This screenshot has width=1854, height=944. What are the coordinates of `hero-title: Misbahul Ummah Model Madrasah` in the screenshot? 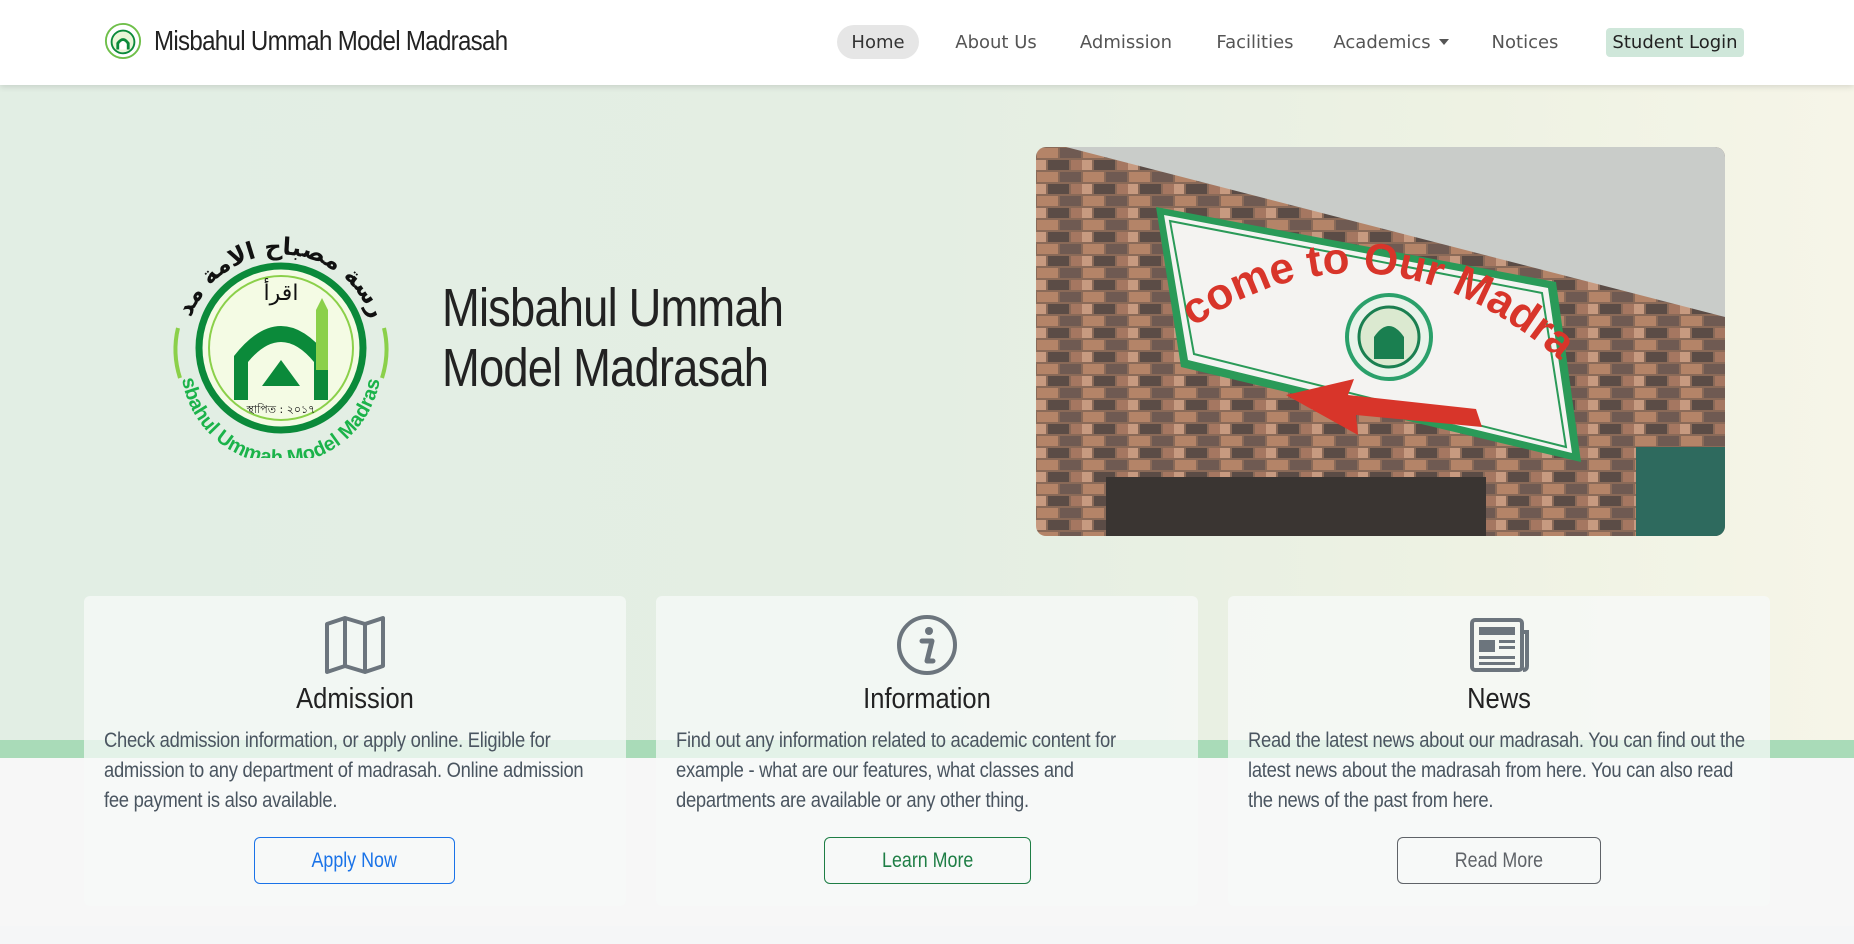 It's located at (613, 338).